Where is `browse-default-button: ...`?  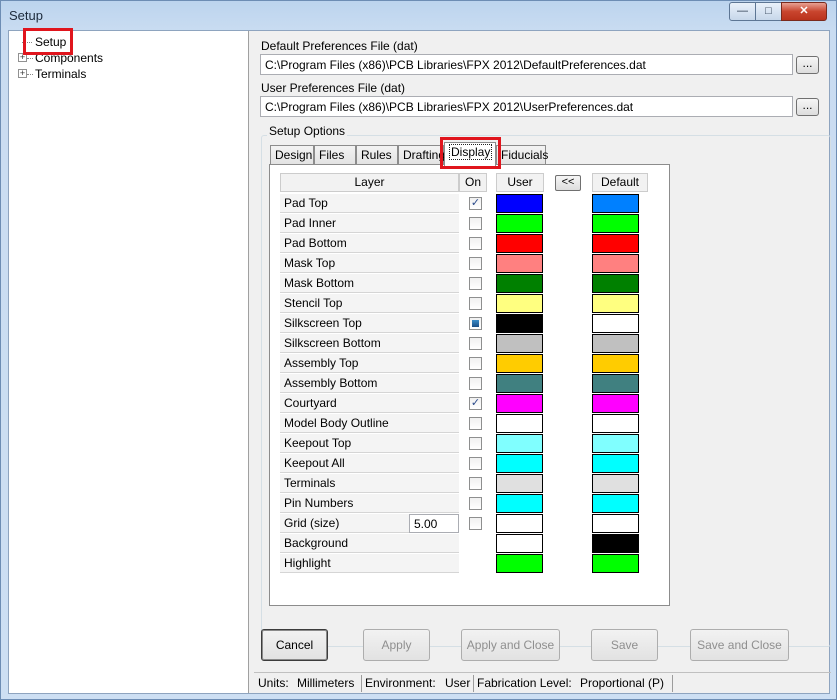 browse-default-button: ... is located at coordinates (807, 65).